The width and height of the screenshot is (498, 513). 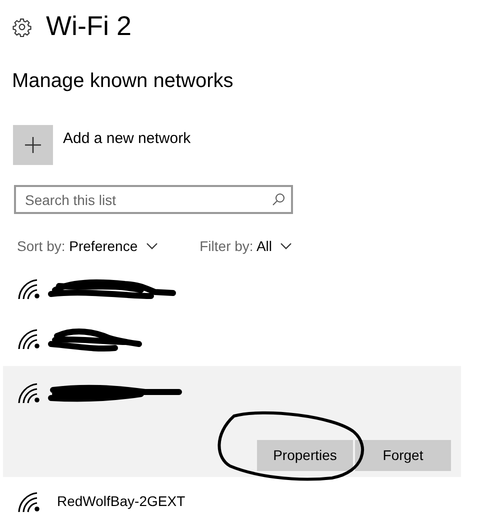 I want to click on plus-icon, so click(x=33, y=145).